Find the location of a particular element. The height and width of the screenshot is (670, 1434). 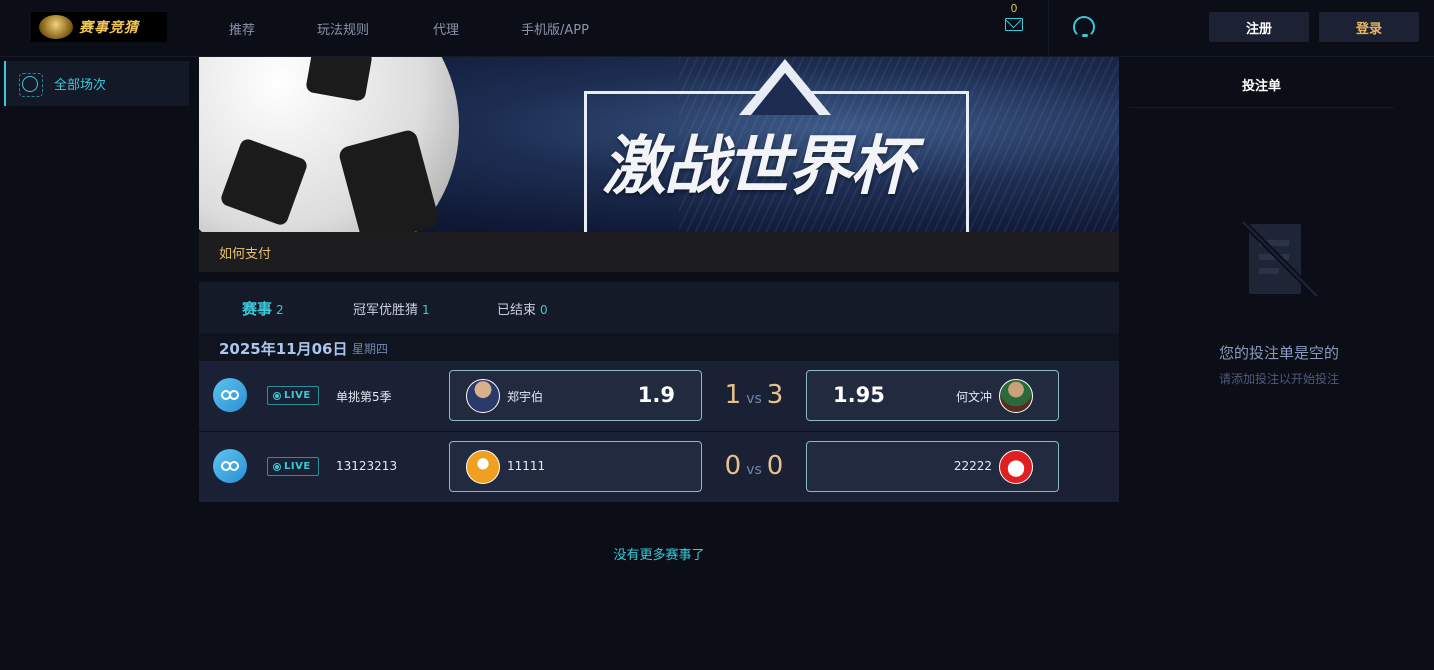

away-odds: 1.95 is located at coordinates (859, 395).